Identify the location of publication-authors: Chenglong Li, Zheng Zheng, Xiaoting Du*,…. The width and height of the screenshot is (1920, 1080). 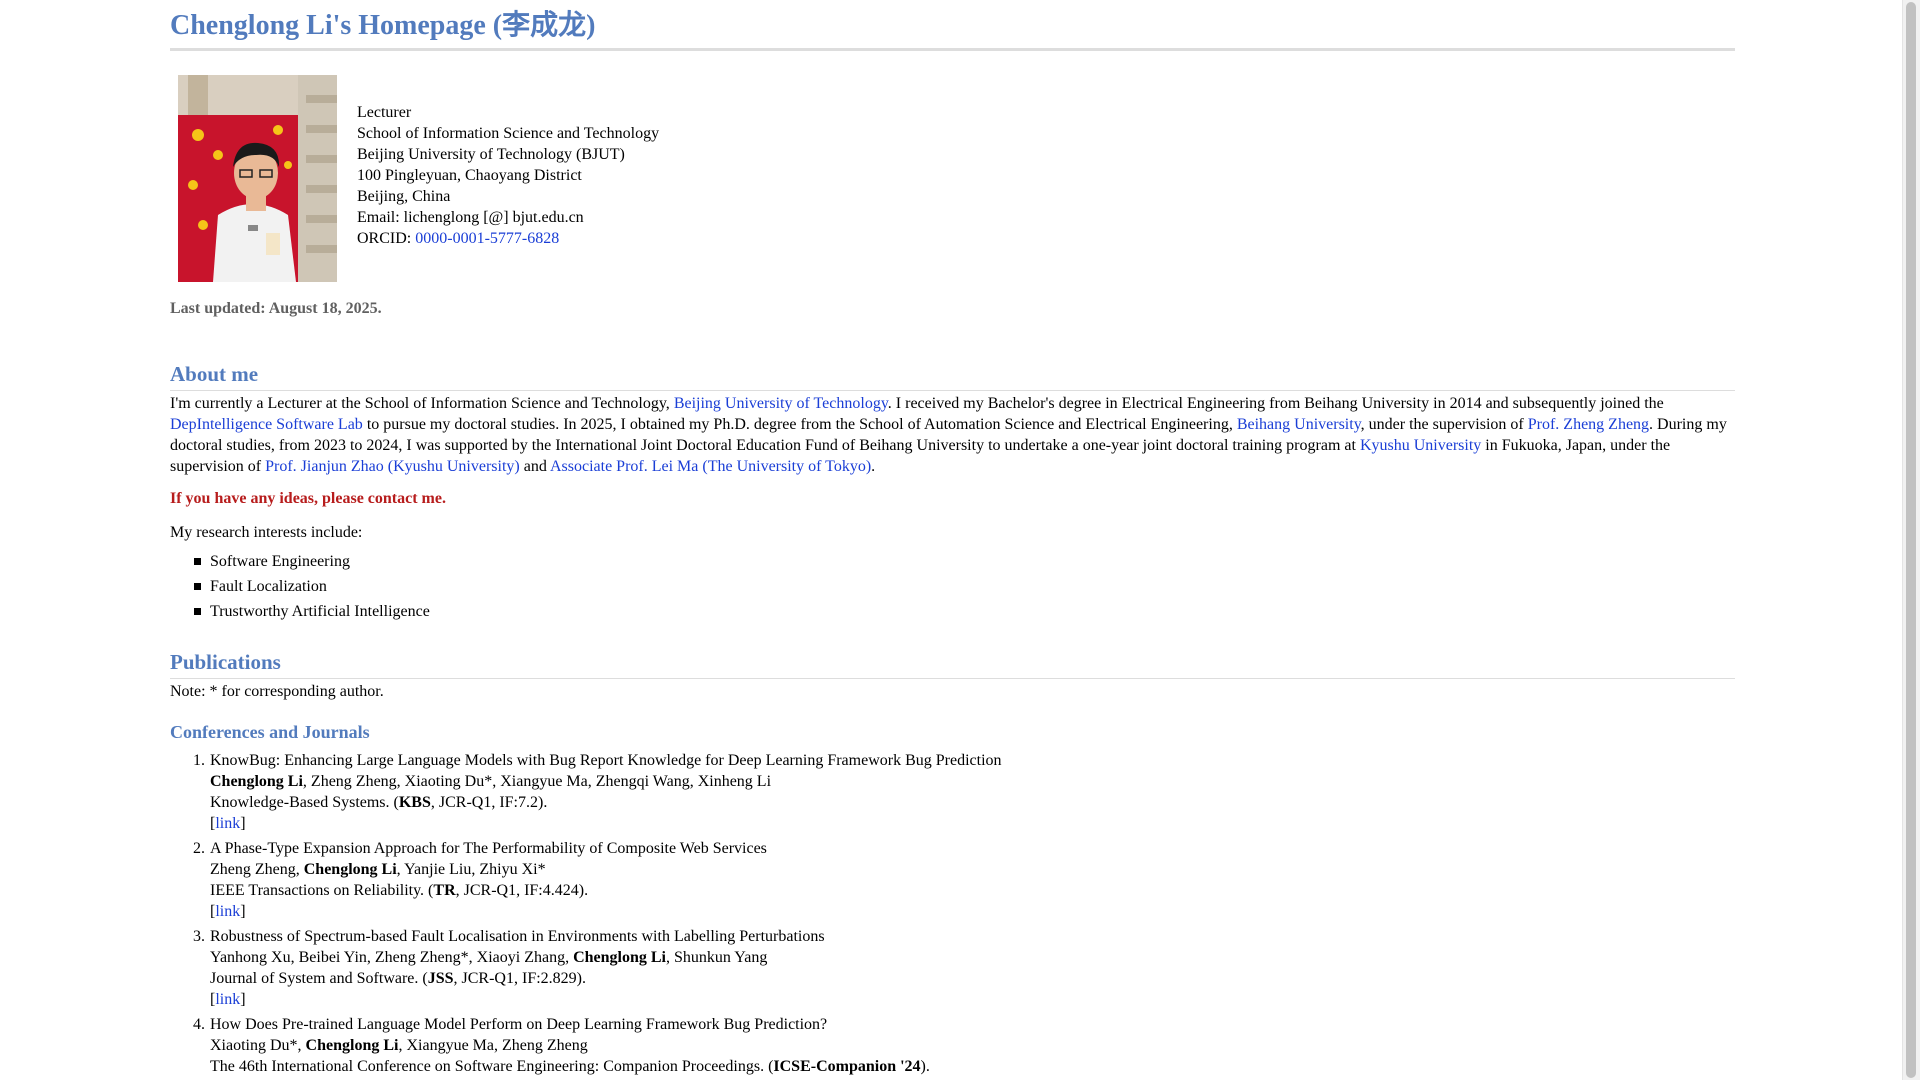
(491, 781).